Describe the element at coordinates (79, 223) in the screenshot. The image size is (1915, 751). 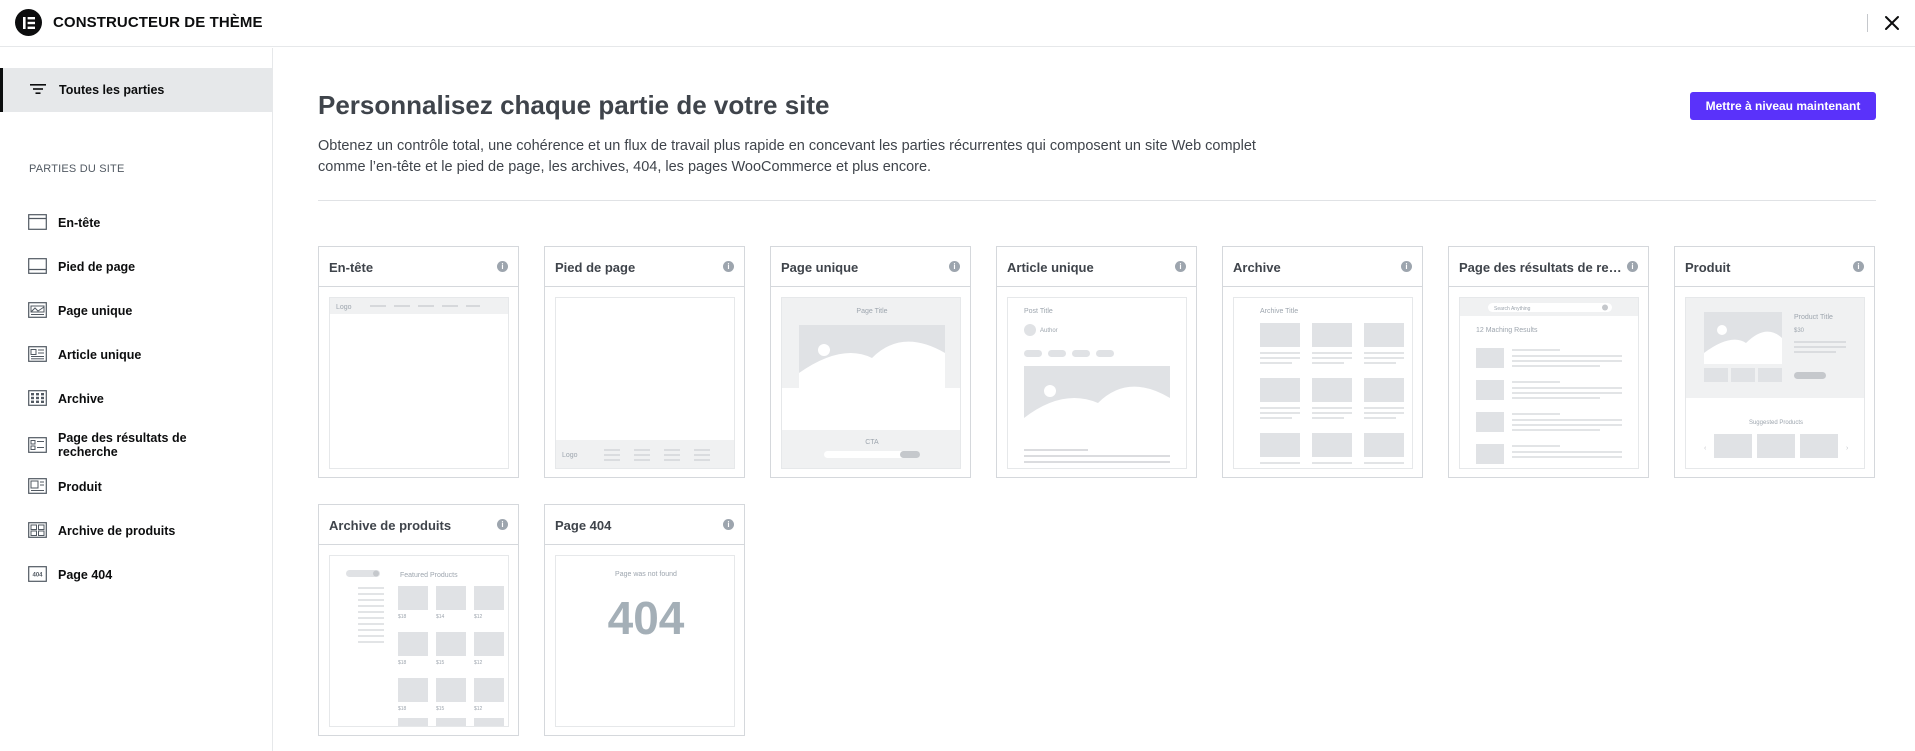
I see `sidebar-item-label: En-tête` at that location.